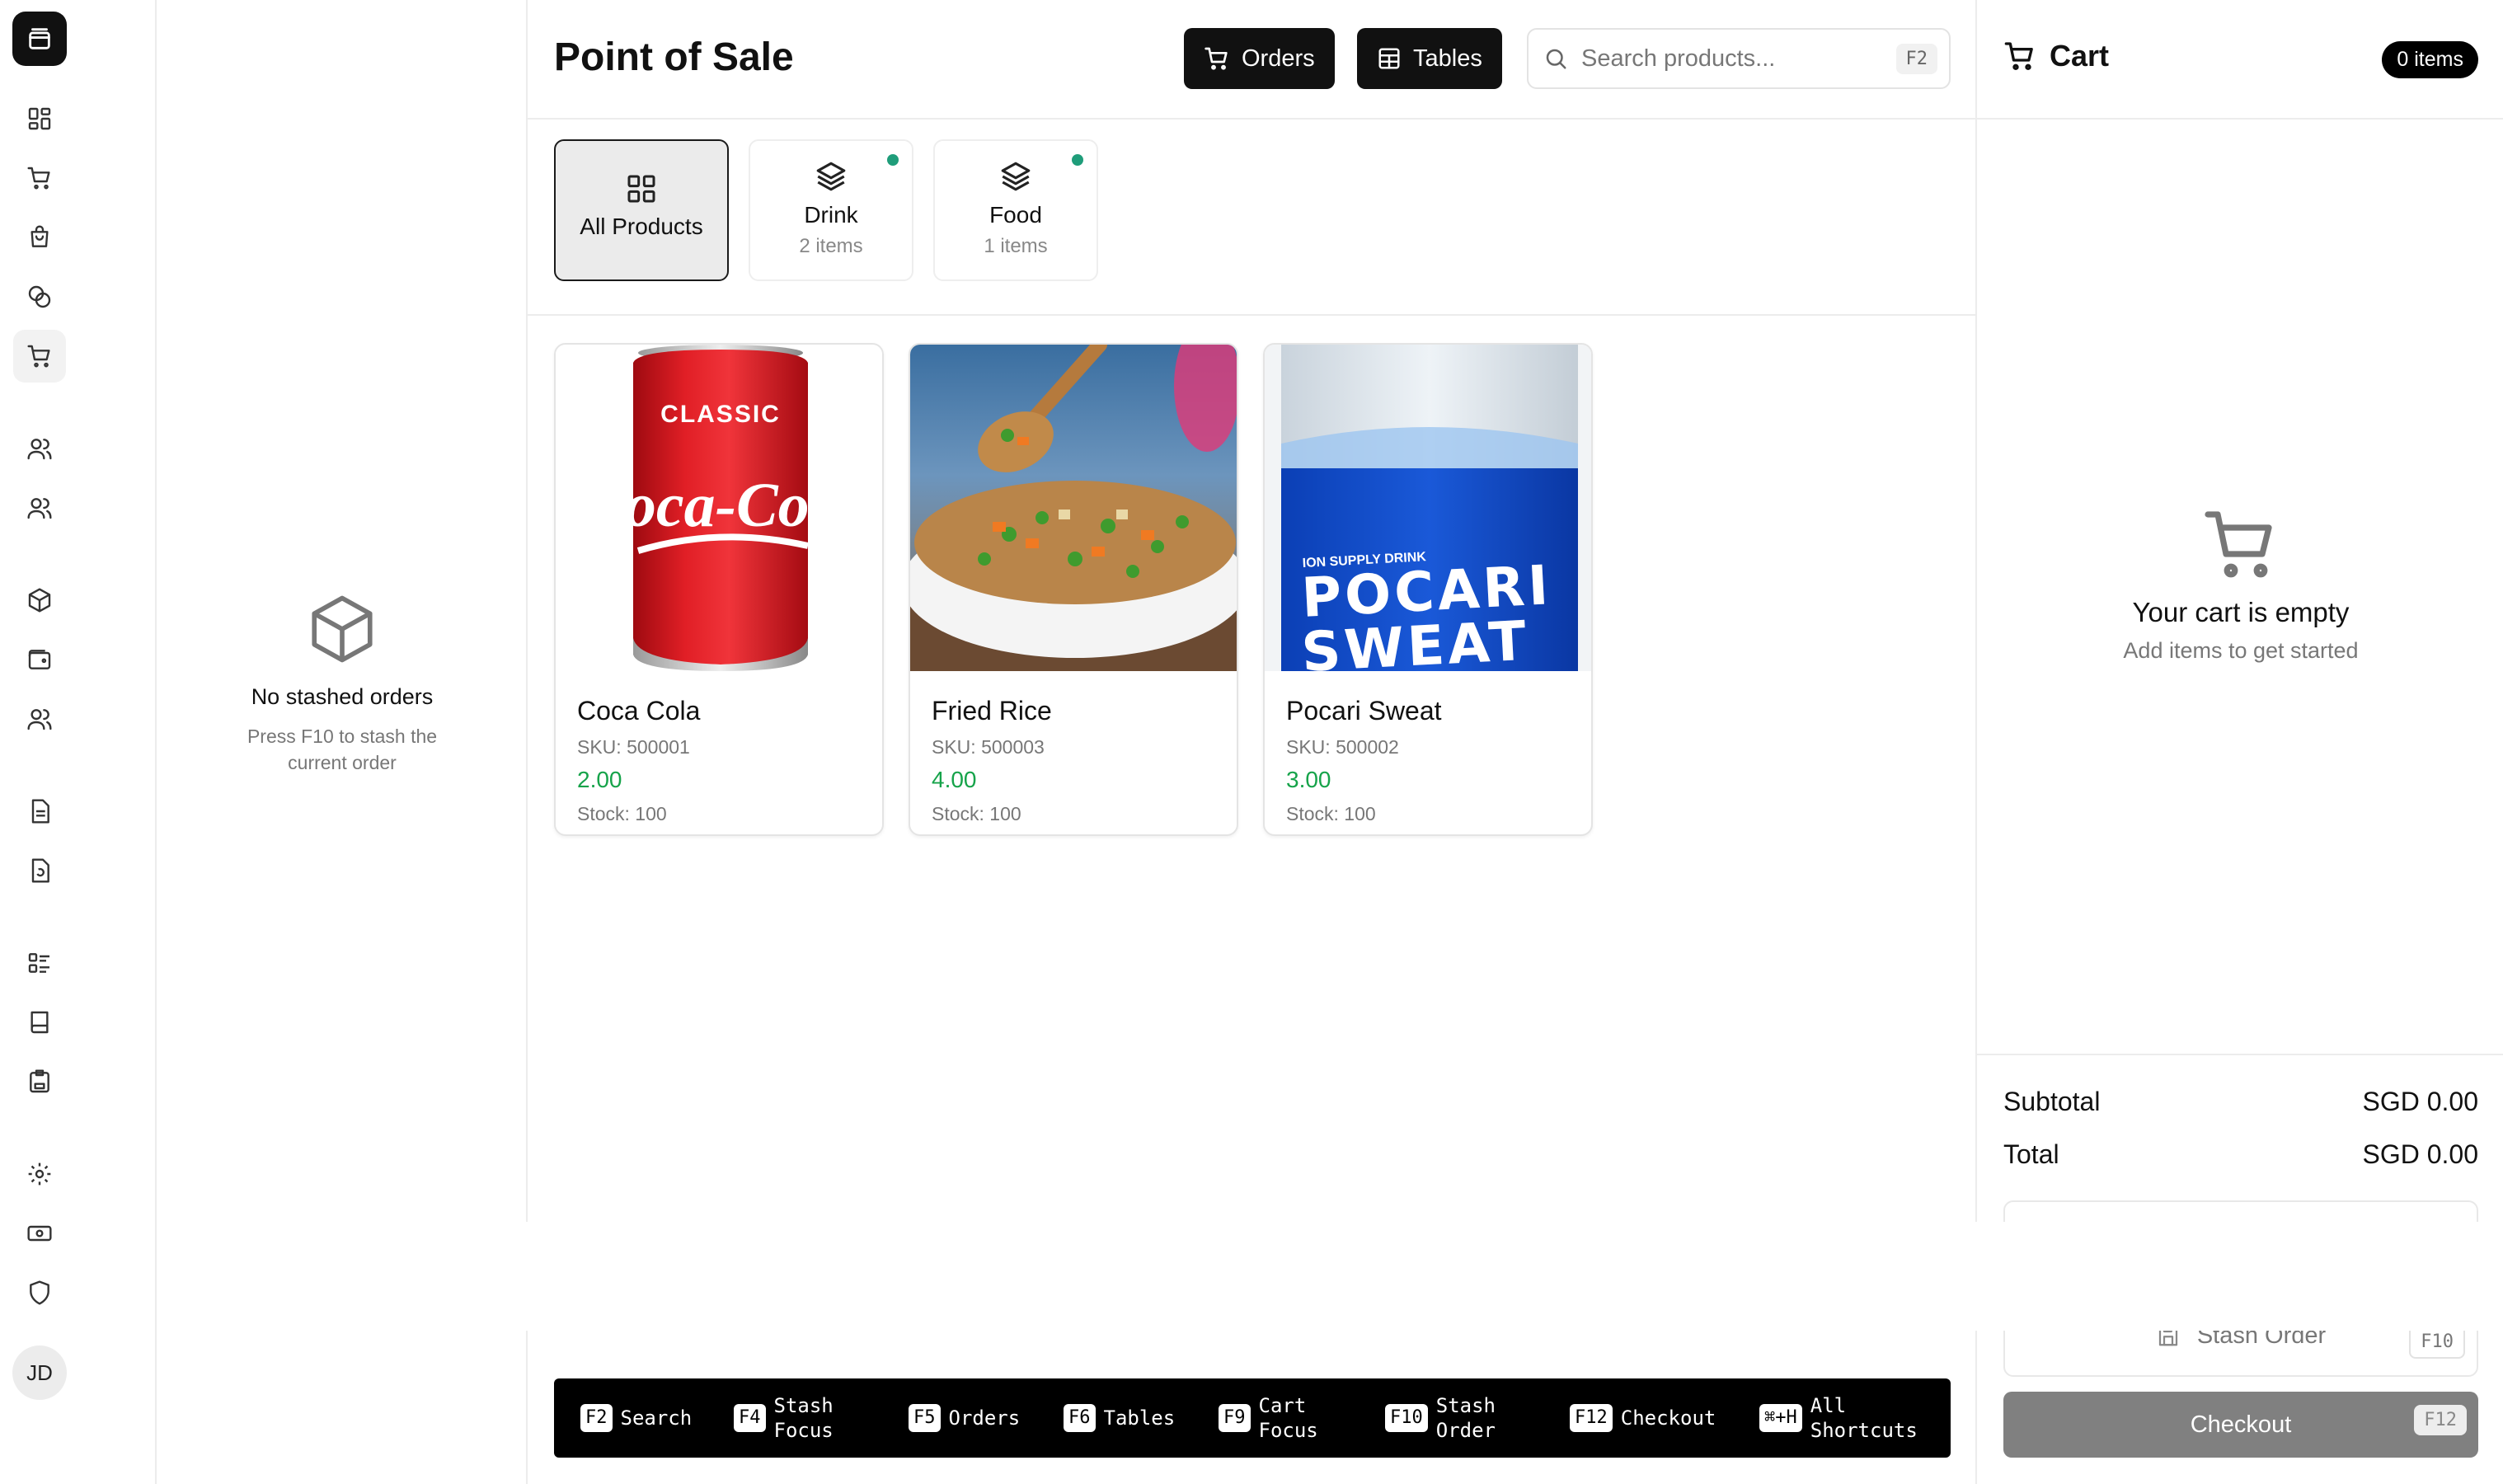 The width and height of the screenshot is (2503, 1484). What do you see at coordinates (1428, 508) in the screenshot?
I see `product-image-pocari-sweat: ION SUPPLY DRINK POCARI SWEAT` at bounding box center [1428, 508].